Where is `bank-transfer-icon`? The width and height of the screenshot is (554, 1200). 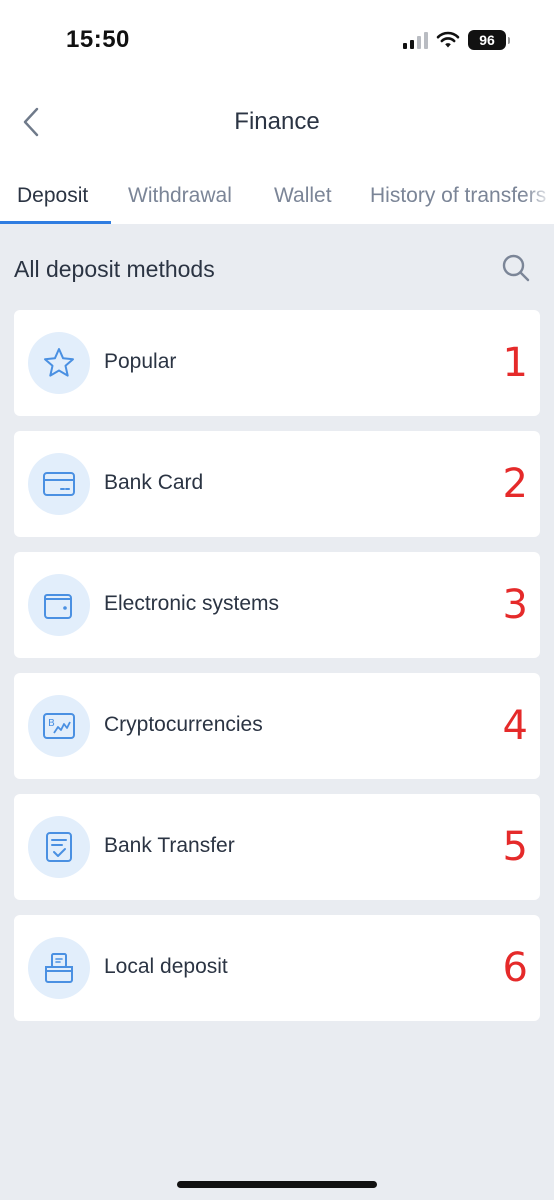 bank-transfer-icon is located at coordinates (59, 847).